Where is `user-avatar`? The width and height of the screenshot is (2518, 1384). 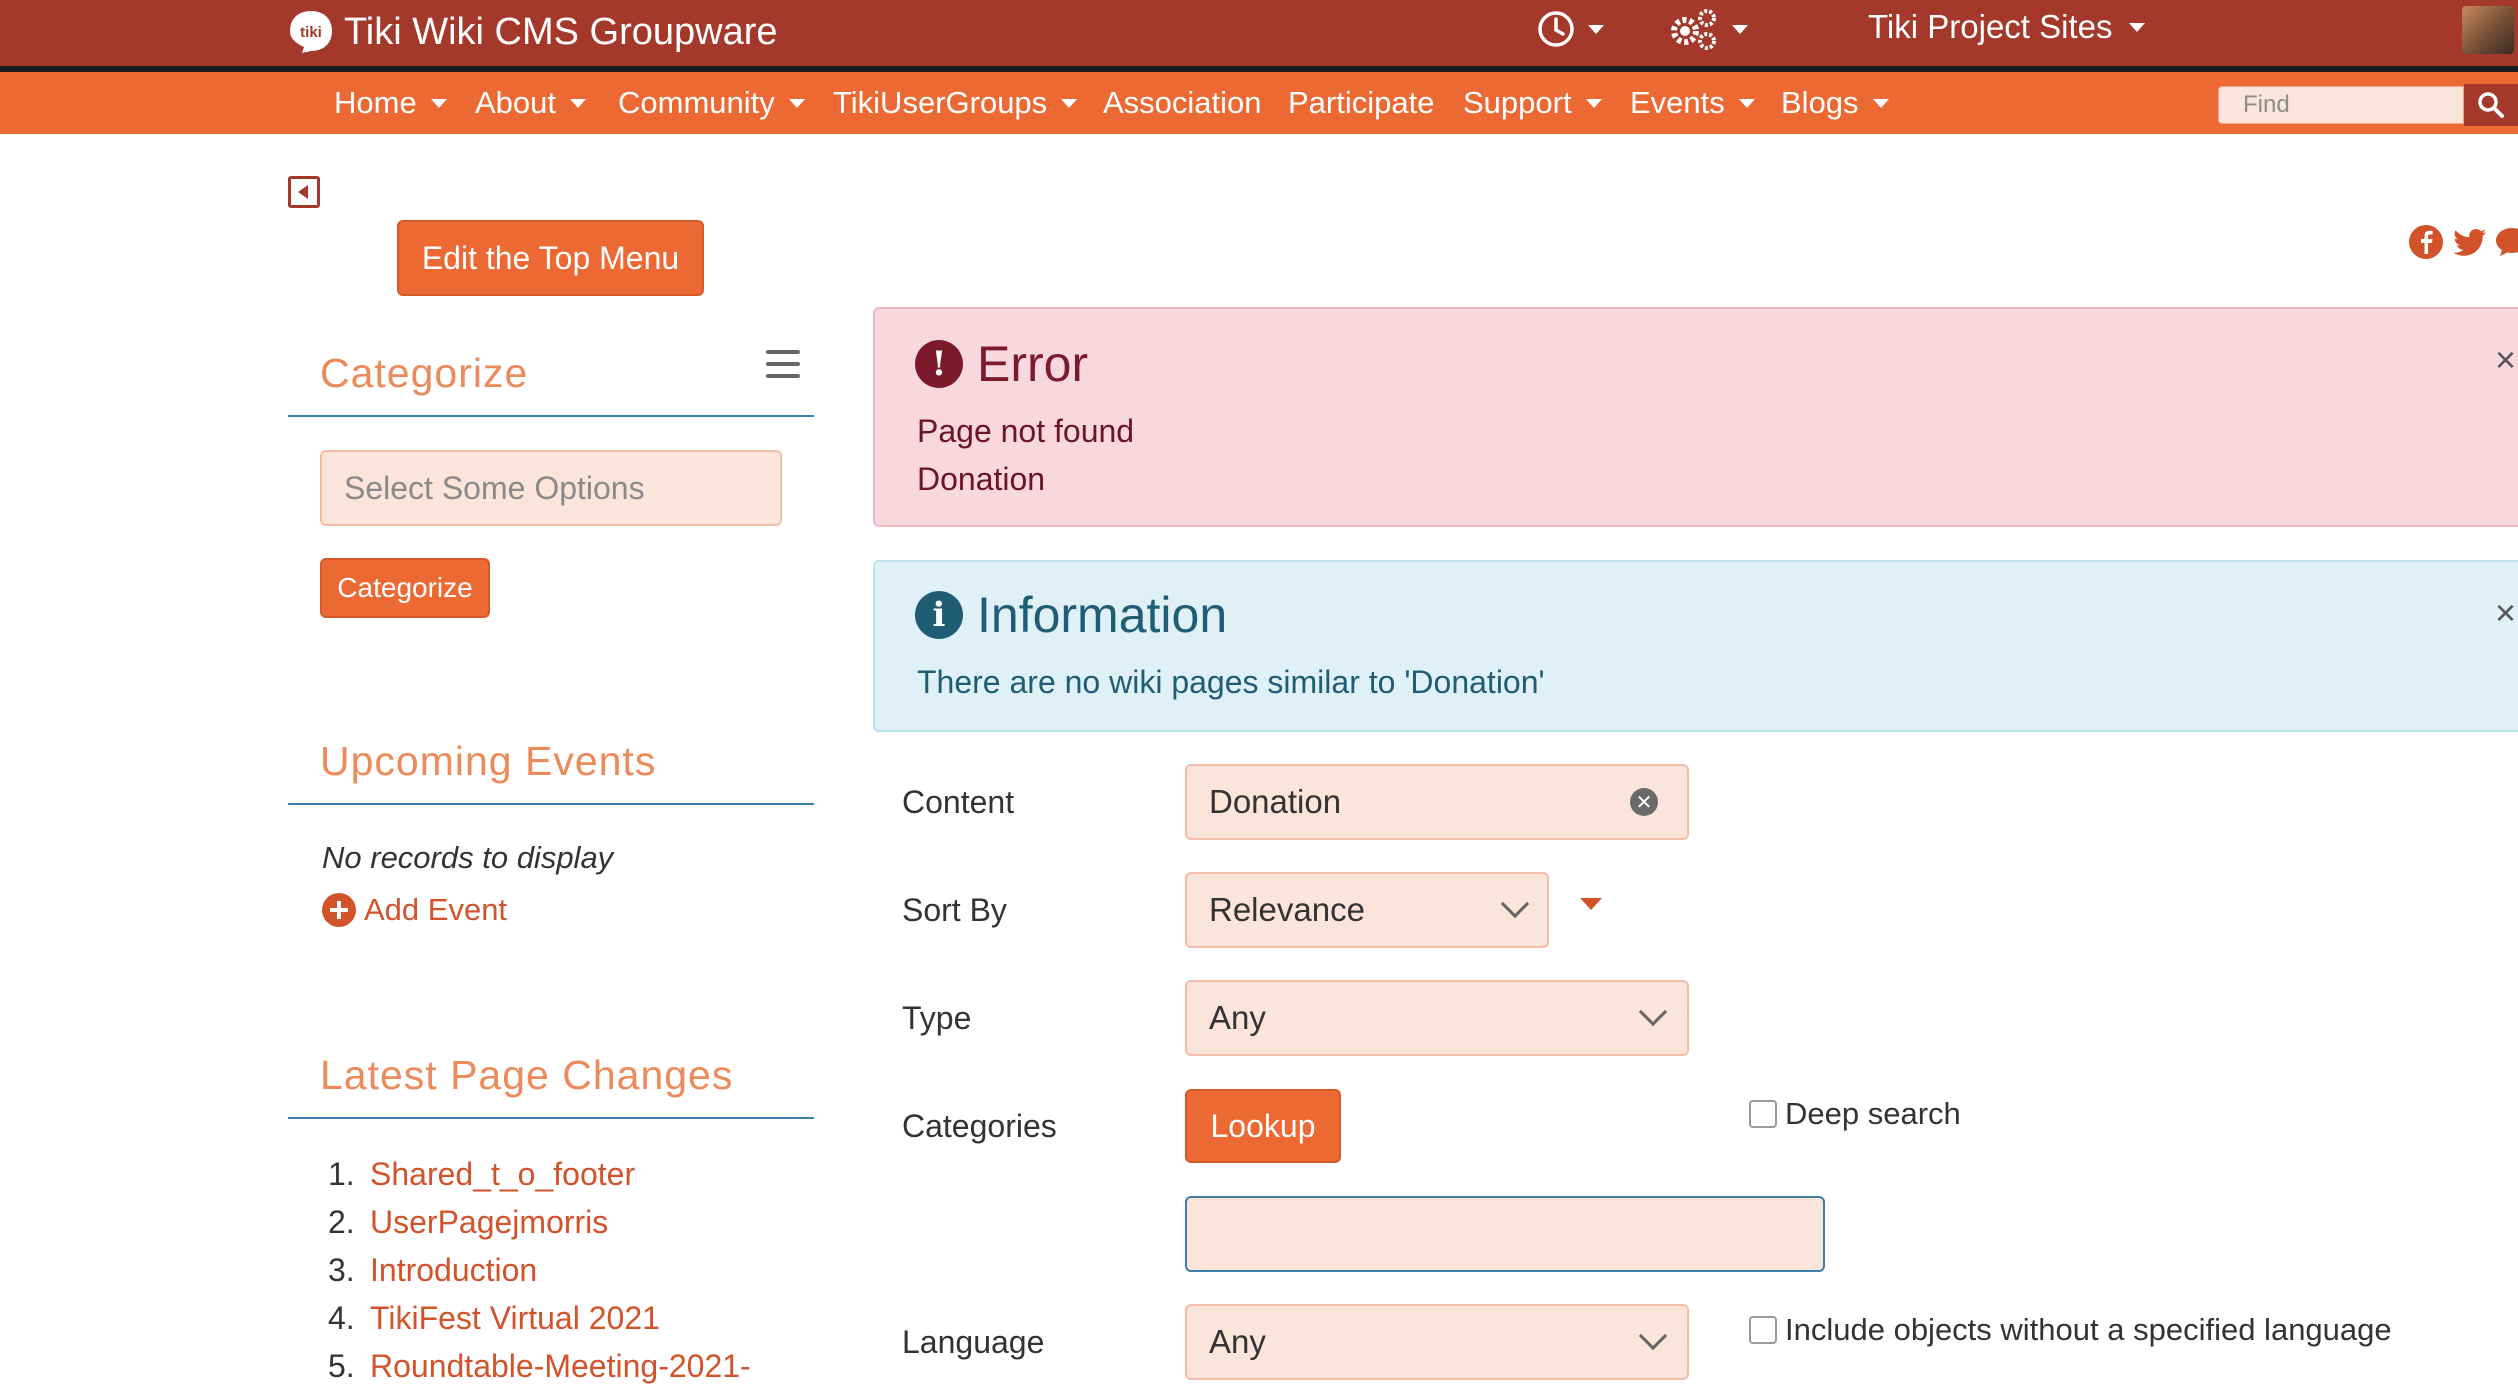
user-avatar is located at coordinates (2488, 30).